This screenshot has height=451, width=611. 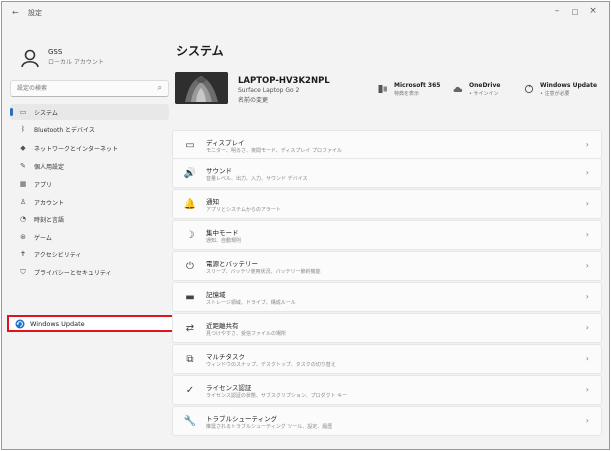 I want to click on settings-card-check-circle: ✓ ライセンス認証 ライセンス認証の状態、サブスクリプション、プロダクト キー ›, so click(x=387, y=390).